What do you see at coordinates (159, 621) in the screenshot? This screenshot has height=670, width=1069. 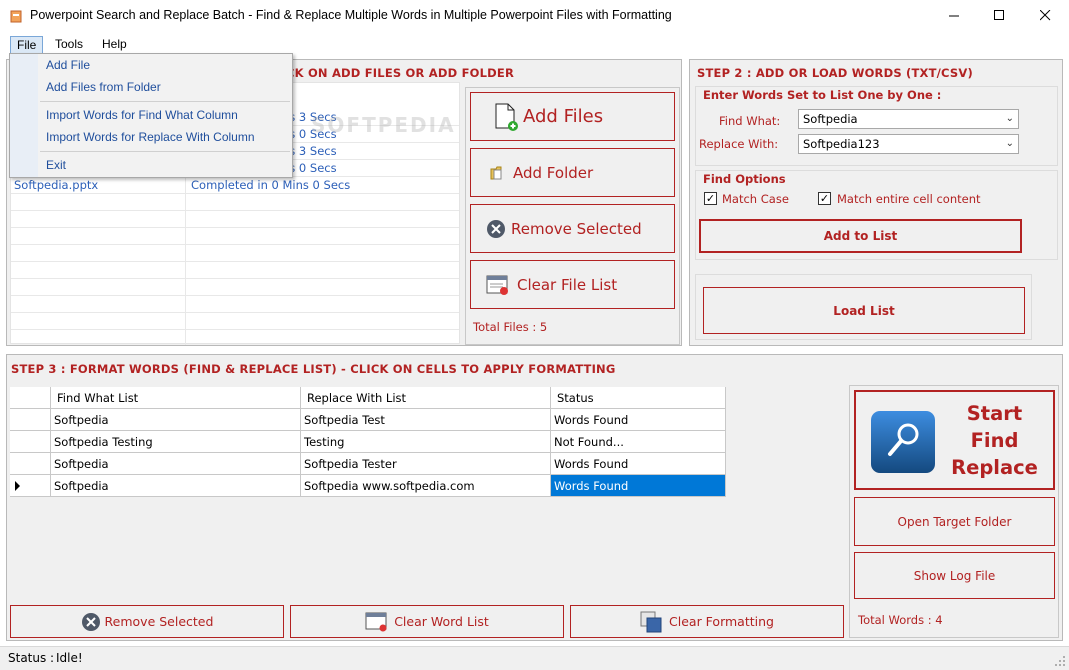 I see `remove-selected-words-label: Remove Selected` at bounding box center [159, 621].